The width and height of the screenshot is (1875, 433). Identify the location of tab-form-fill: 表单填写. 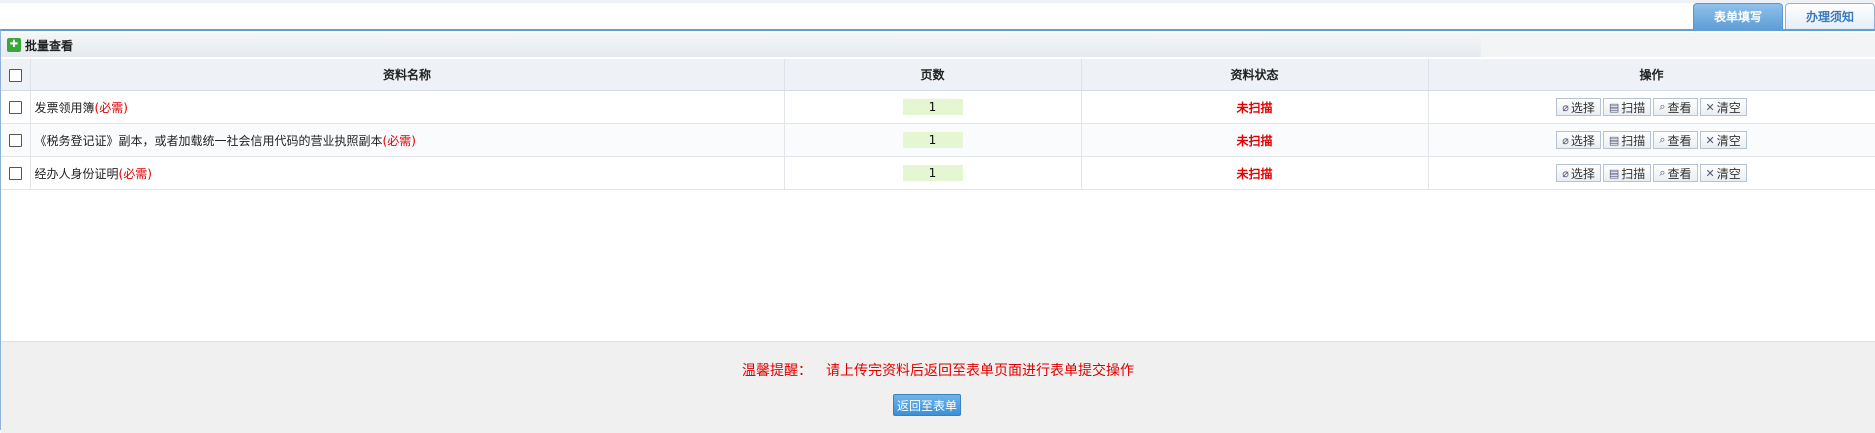
(1737, 16).